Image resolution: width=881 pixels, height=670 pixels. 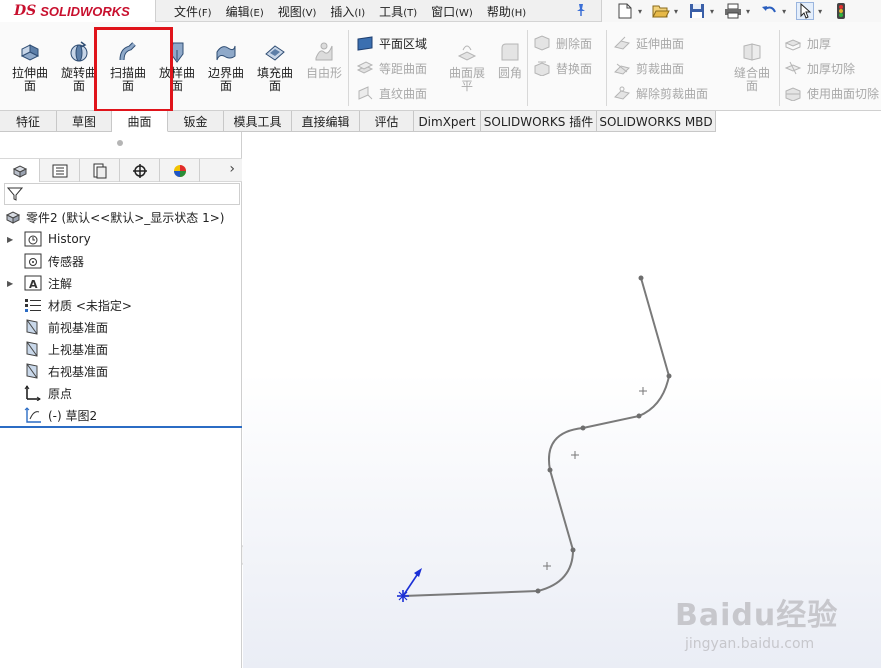 I want to click on print-icon, so click(x=733, y=11).